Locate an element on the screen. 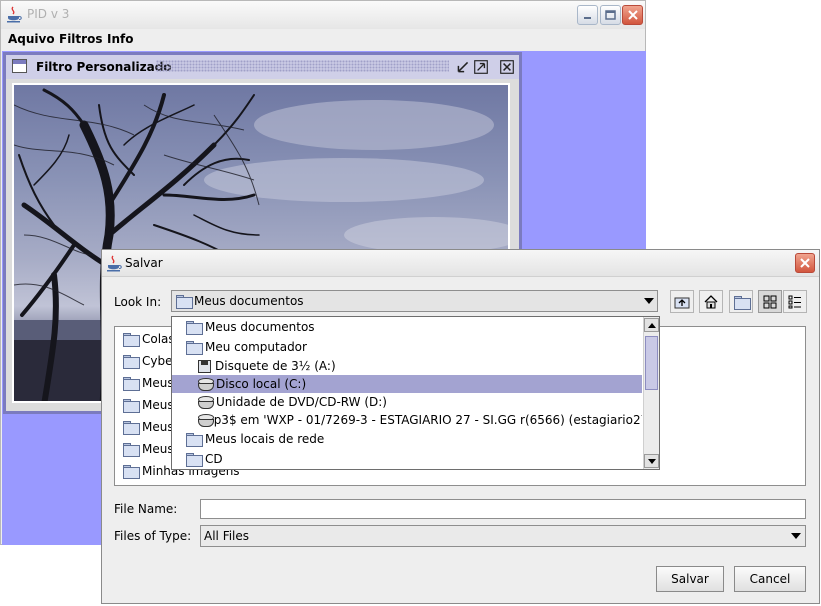 Image resolution: width=821 pixels, height=606 pixels. dialog-title: Salvar is located at coordinates (144, 263).